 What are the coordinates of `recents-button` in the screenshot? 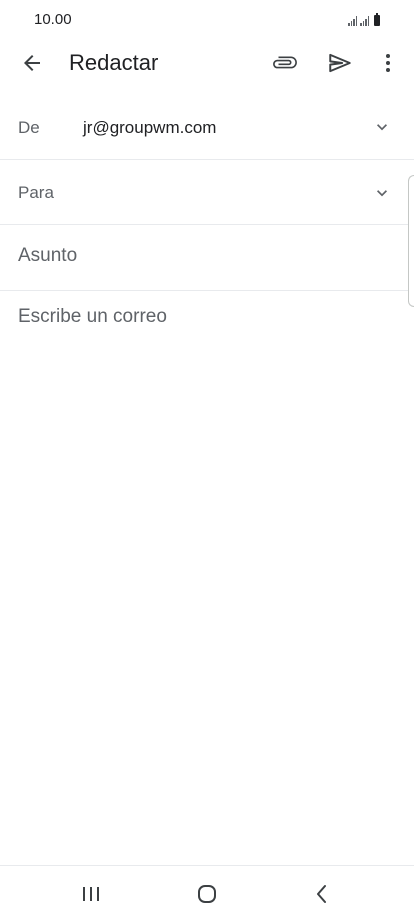 It's located at (91, 894).